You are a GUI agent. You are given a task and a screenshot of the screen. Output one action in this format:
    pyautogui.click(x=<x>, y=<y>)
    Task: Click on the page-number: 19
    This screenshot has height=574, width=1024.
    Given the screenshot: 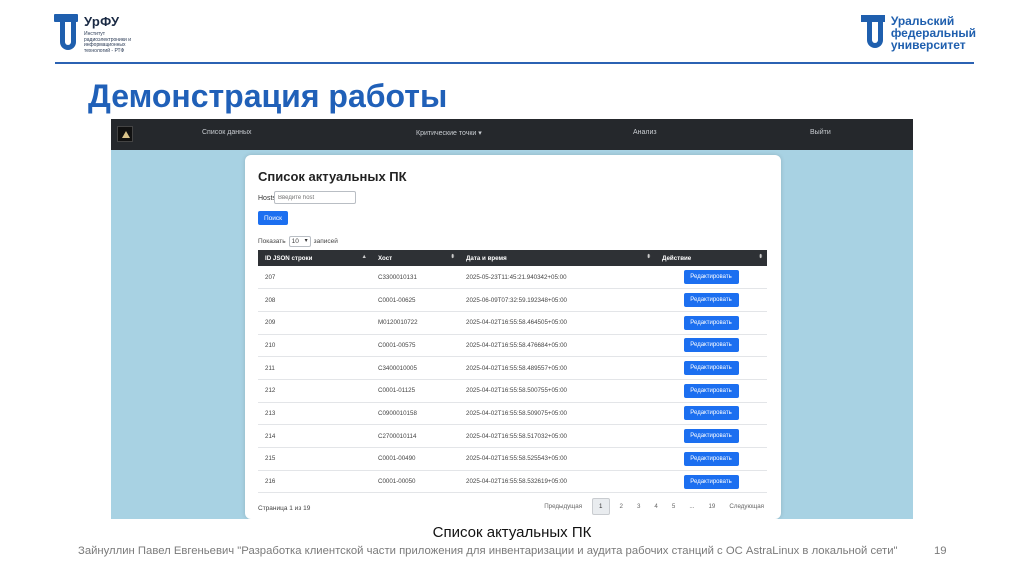 What is the action you would take?
    pyautogui.click(x=940, y=551)
    